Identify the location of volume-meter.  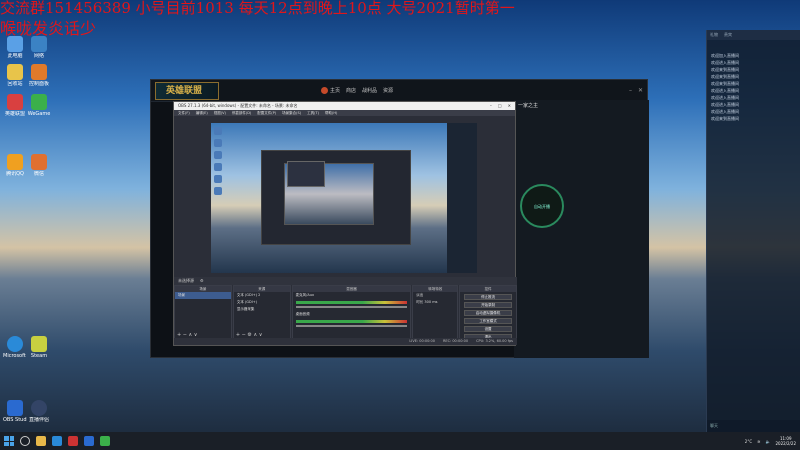
(351, 321).